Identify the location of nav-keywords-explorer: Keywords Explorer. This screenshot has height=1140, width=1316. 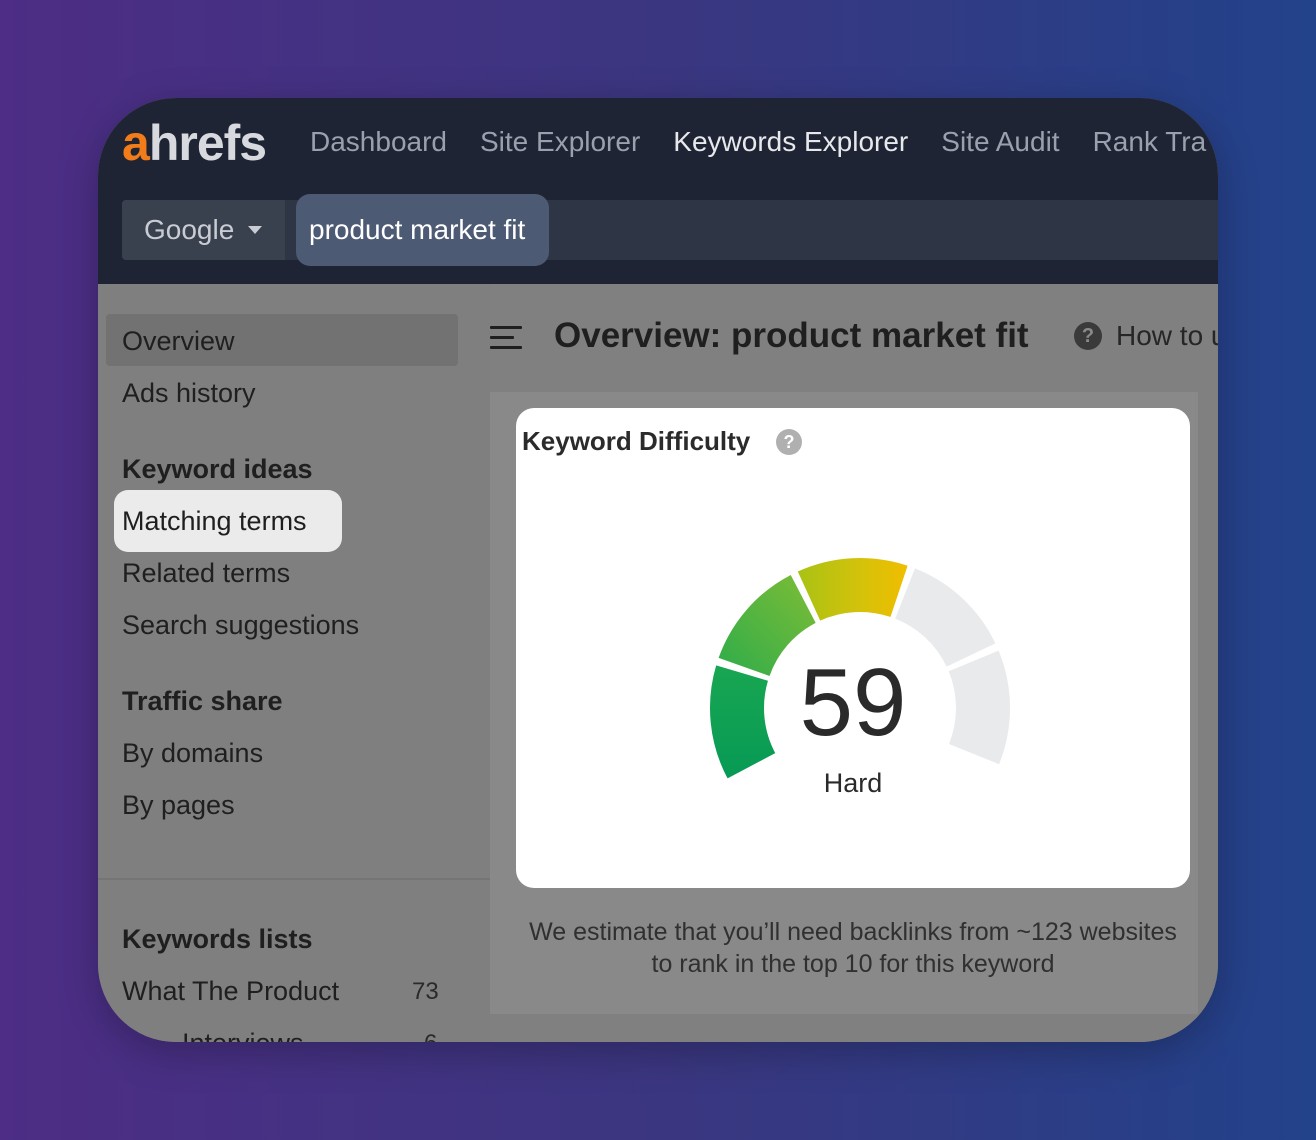
(790, 142).